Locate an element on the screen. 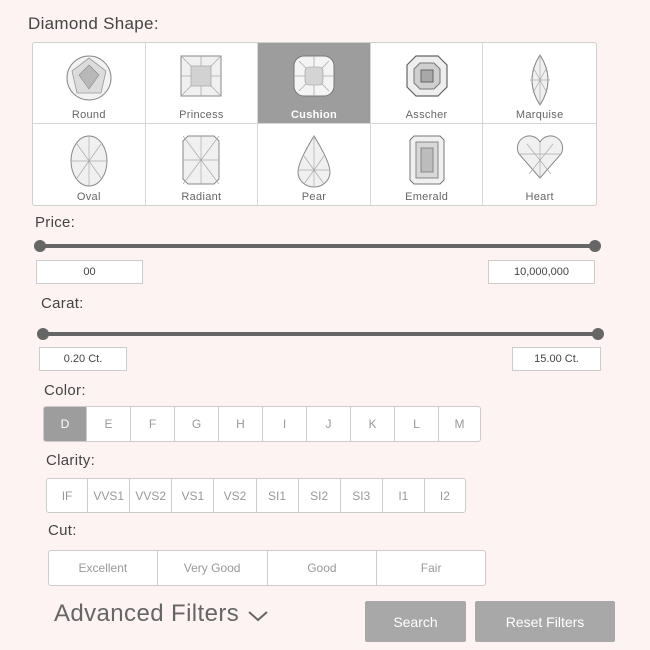 The height and width of the screenshot is (650, 650). shape-option-round: Round is located at coordinates (89, 83).